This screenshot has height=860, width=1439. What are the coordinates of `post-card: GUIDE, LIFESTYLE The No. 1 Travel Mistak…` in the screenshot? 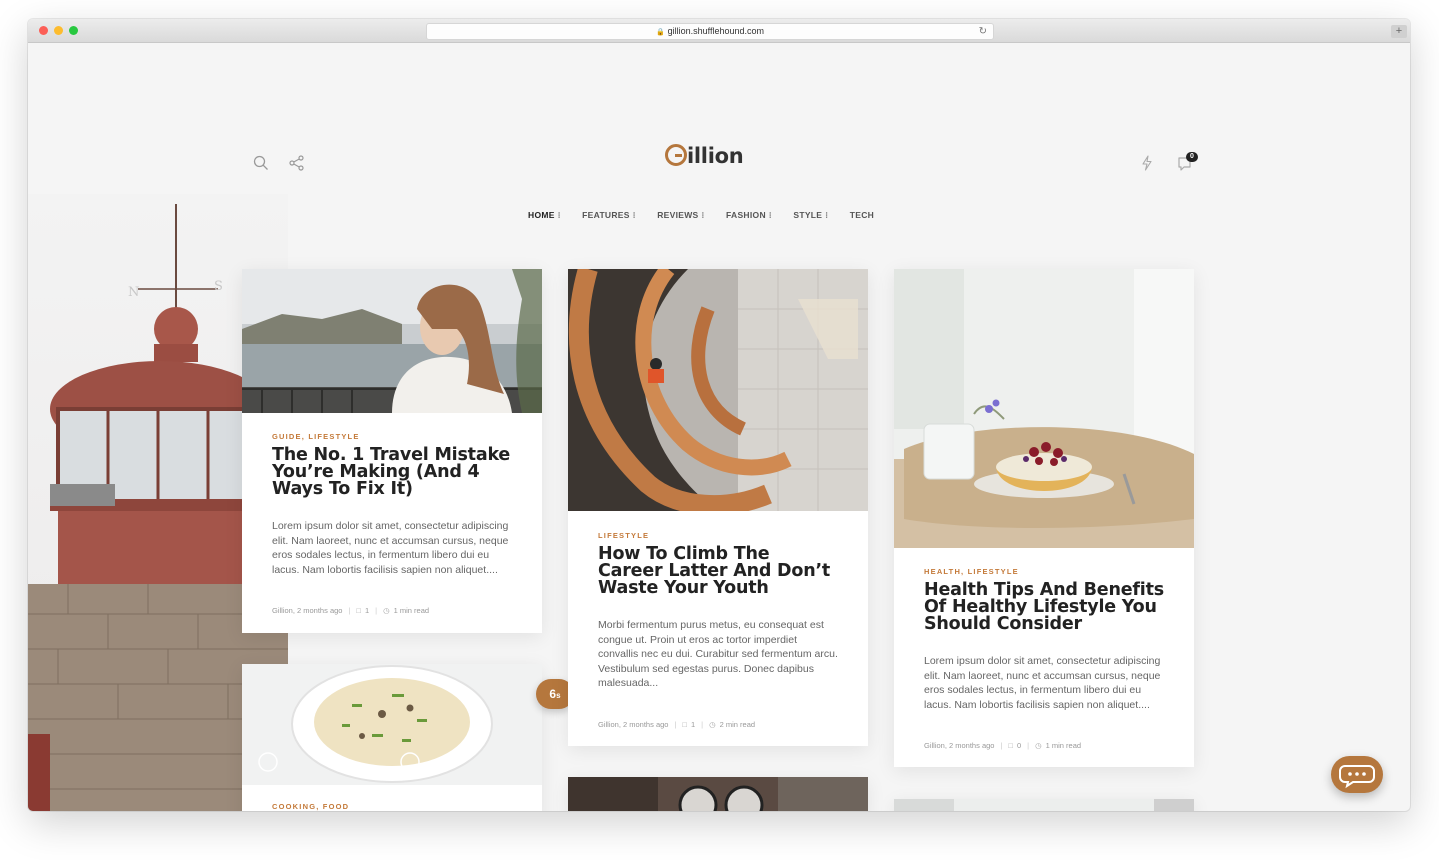 It's located at (392, 451).